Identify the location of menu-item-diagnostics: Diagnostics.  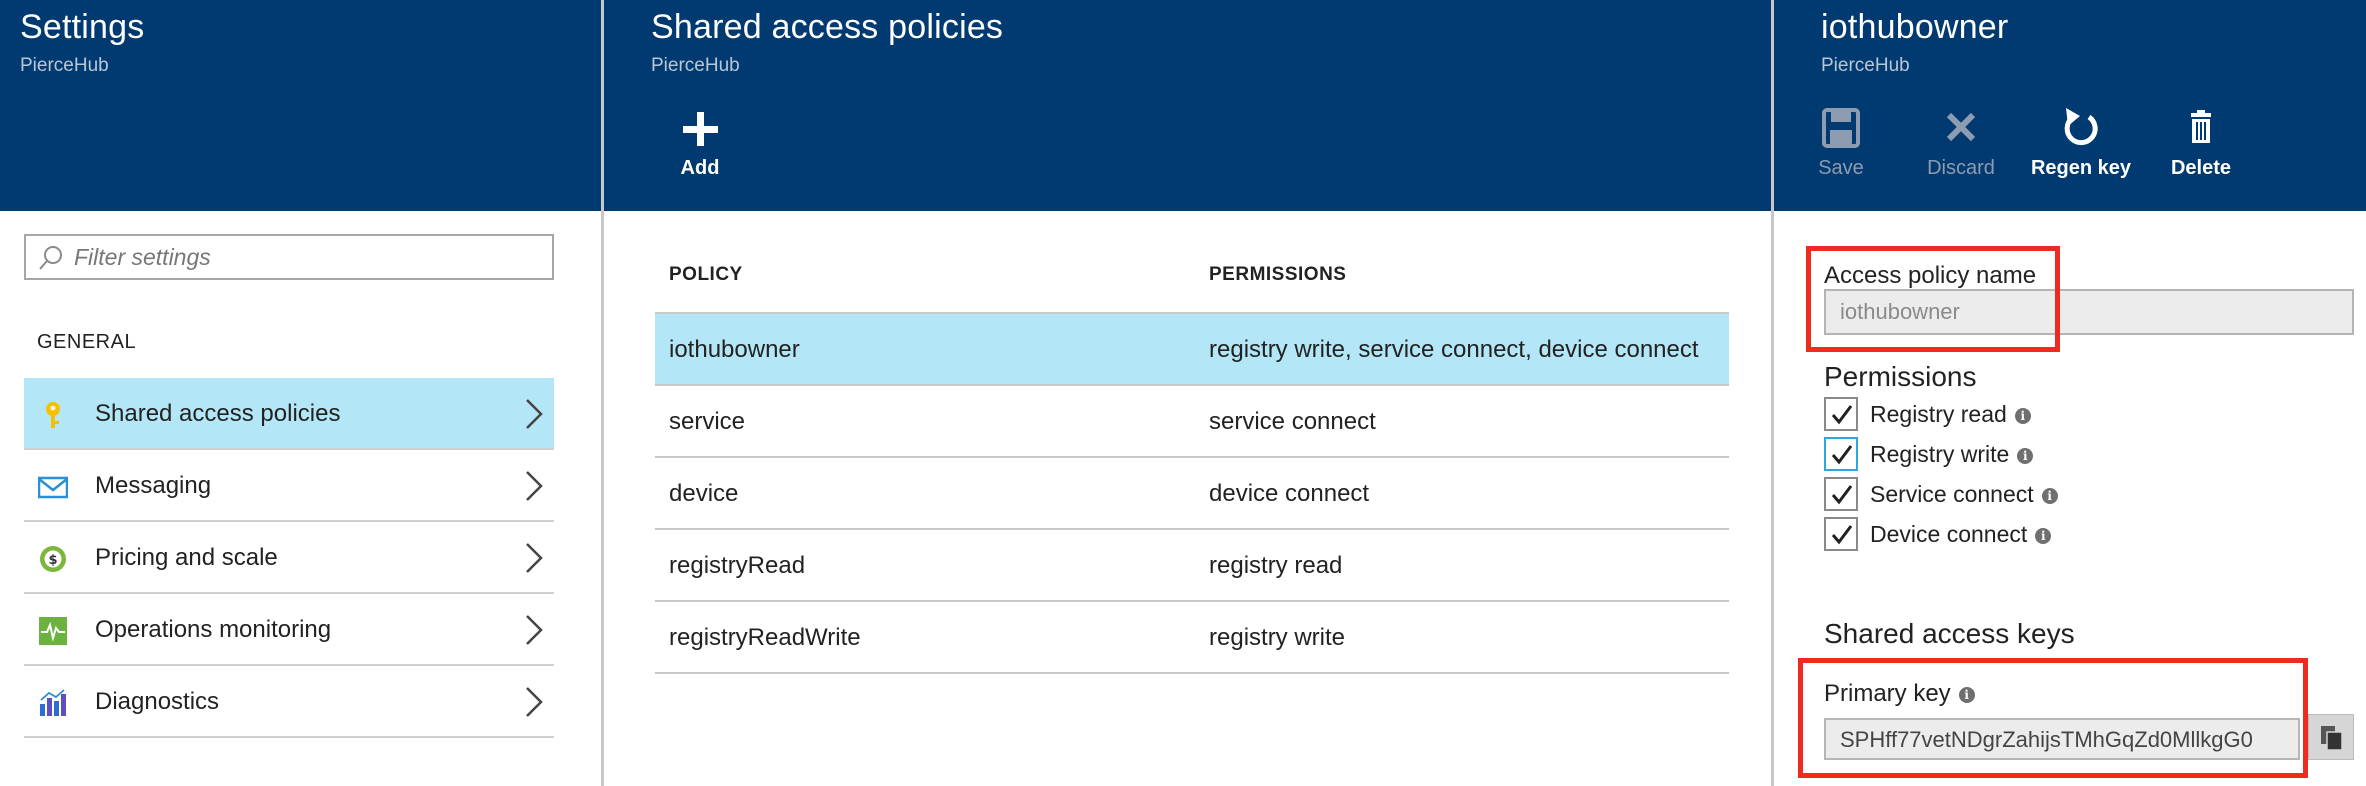
(289, 702).